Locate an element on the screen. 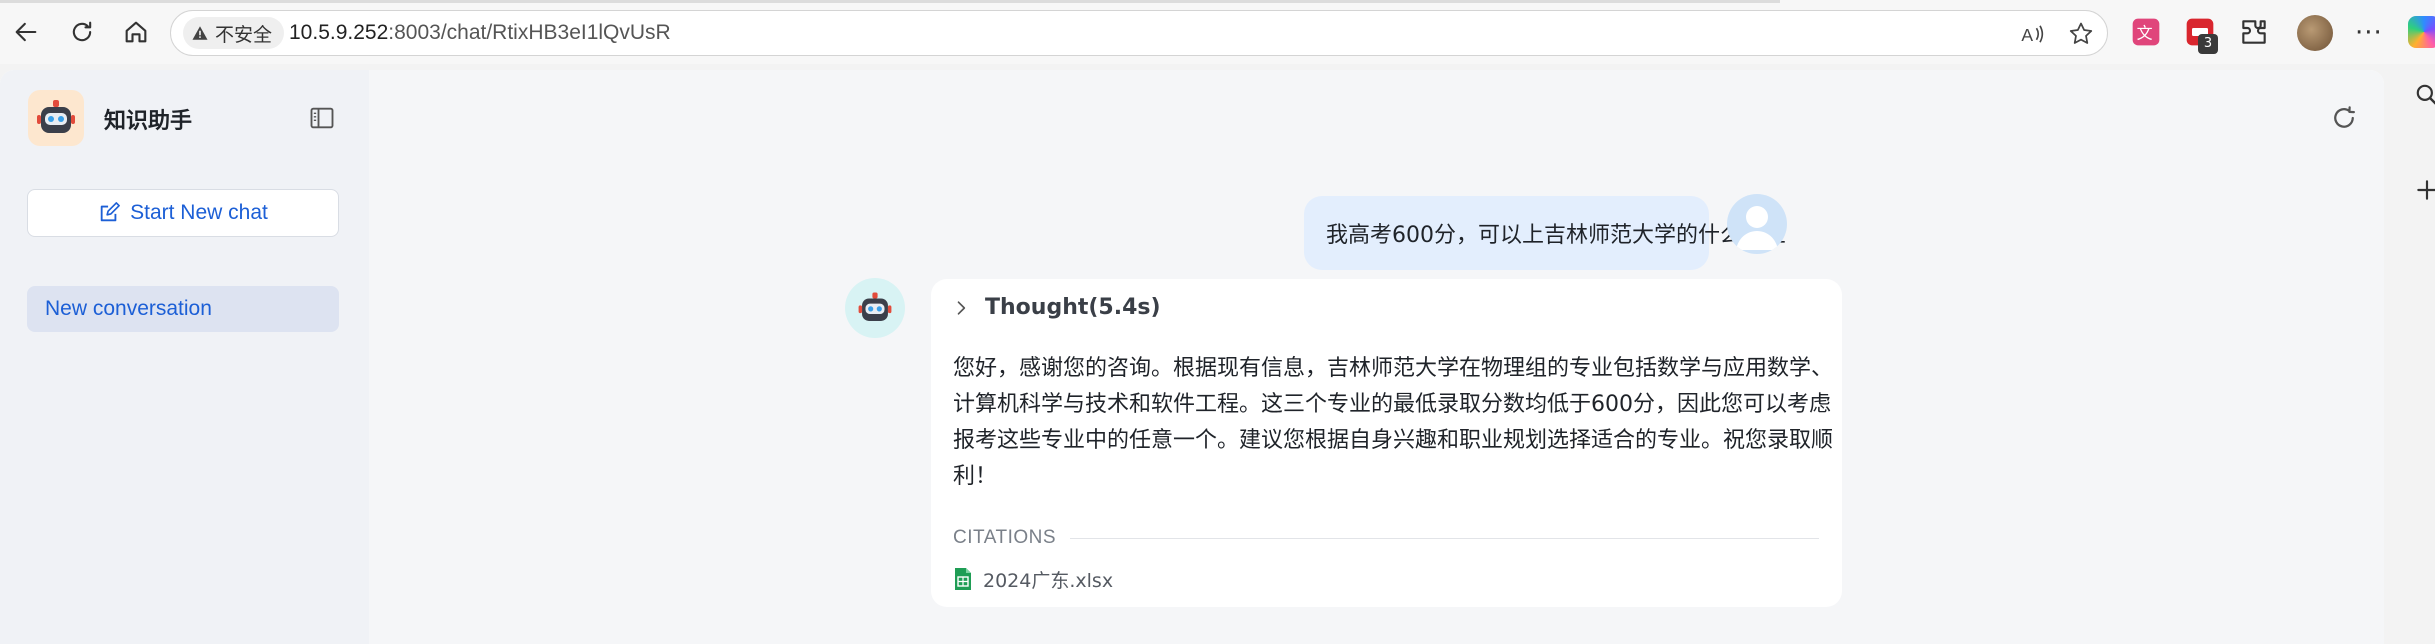 This screenshot has height=644, width=2435. url-host: 10.5.9.252 is located at coordinates (339, 32).